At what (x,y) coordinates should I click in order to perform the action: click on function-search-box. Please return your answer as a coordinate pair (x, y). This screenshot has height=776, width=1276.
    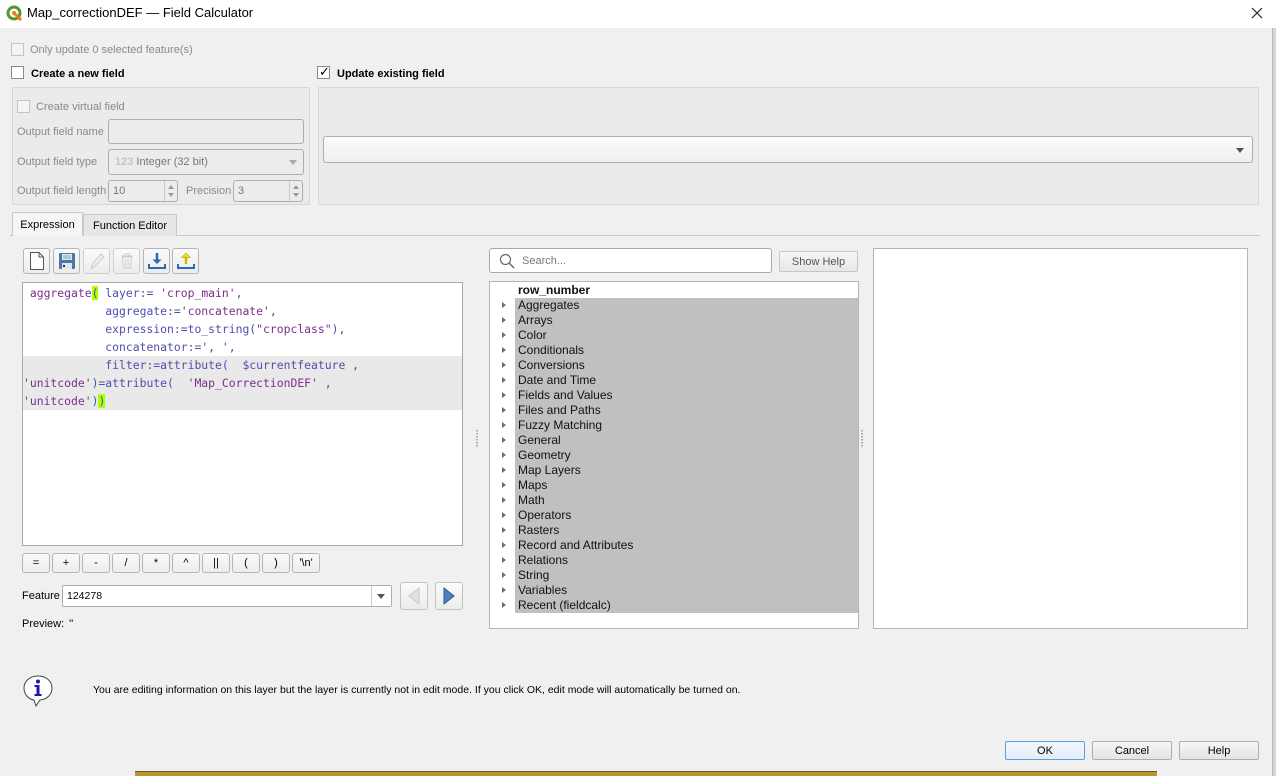
    Looking at the image, I should click on (630, 260).